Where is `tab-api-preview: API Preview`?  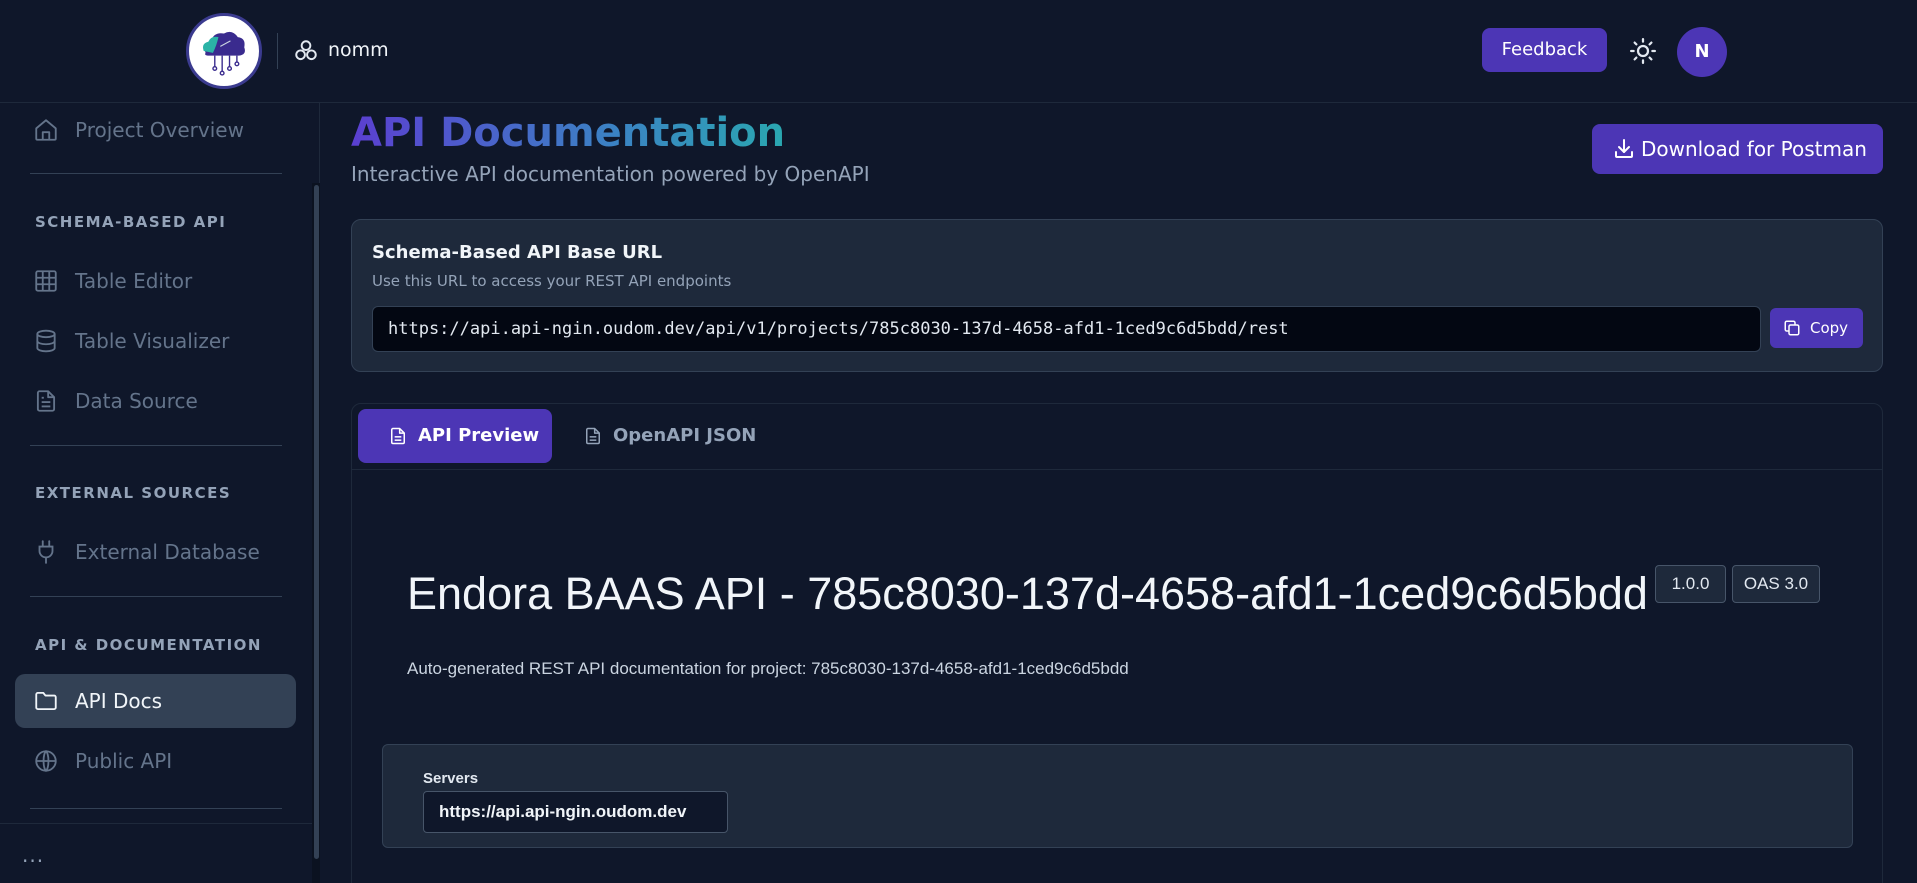
tab-api-preview: API Preview is located at coordinates (455, 436).